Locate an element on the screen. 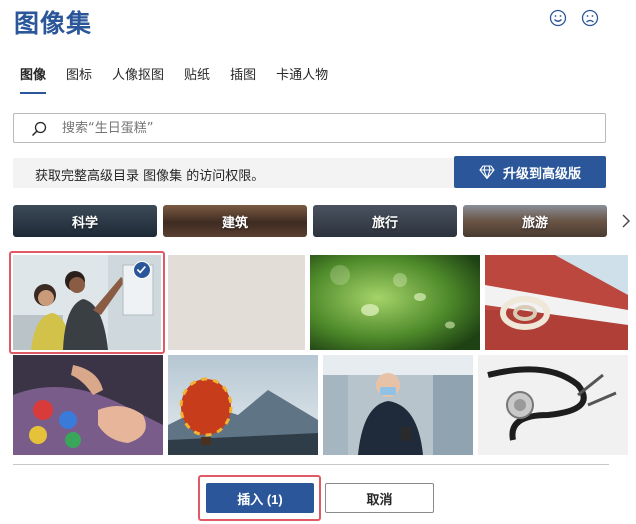 This screenshot has width=636, height=524. category-strip: 科学 建筑 旅行 旅游 is located at coordinates (323, 221).